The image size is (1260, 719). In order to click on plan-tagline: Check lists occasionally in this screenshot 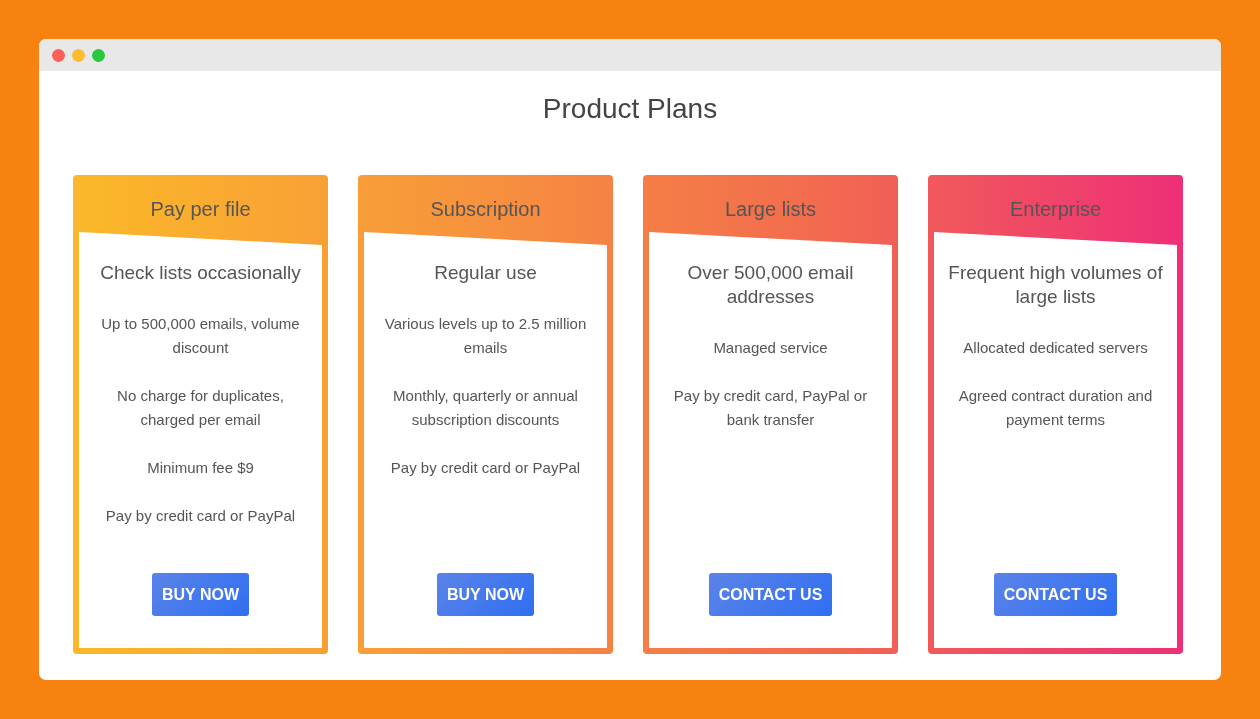, I will do `click(200, 273)`.